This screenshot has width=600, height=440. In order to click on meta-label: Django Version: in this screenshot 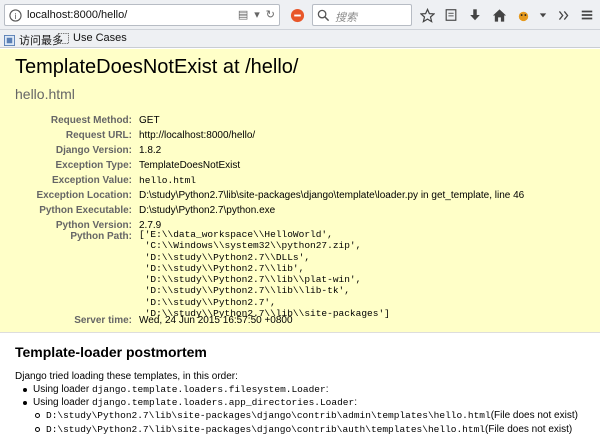, I will do `click(93, 150)`.